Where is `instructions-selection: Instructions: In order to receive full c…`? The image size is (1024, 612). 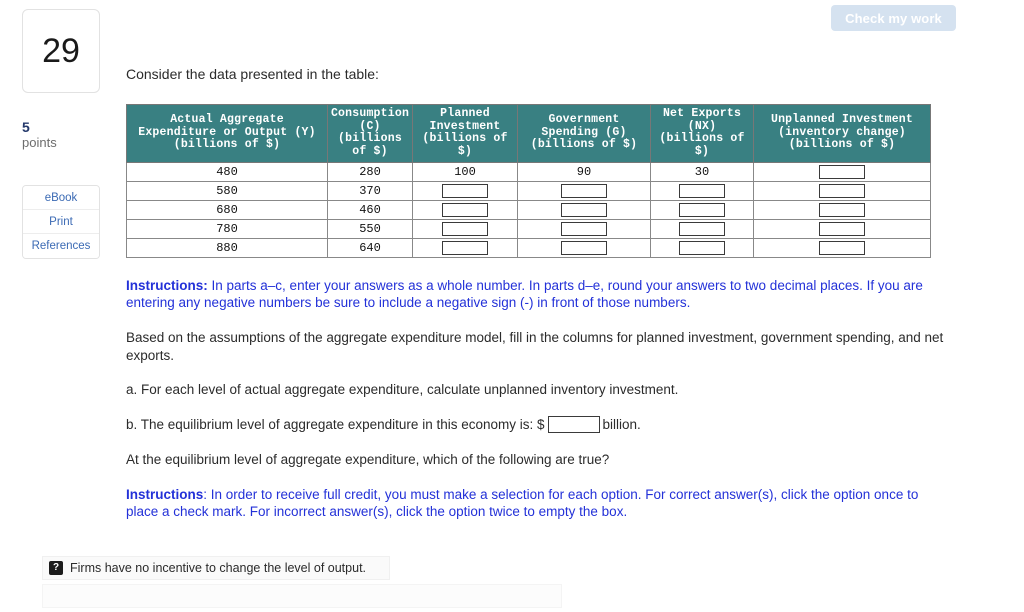
instructions-selection: Instructions: In order to receive full c… is located at coordinates (526, 503).